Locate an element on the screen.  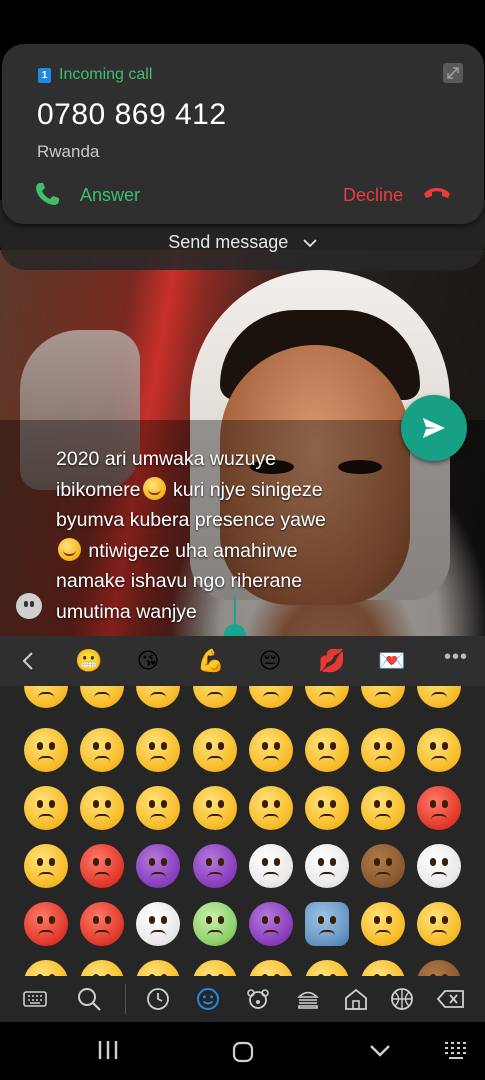
compose-line: ntiwigeze uha amahirwe is located at coordinates (236, 551).